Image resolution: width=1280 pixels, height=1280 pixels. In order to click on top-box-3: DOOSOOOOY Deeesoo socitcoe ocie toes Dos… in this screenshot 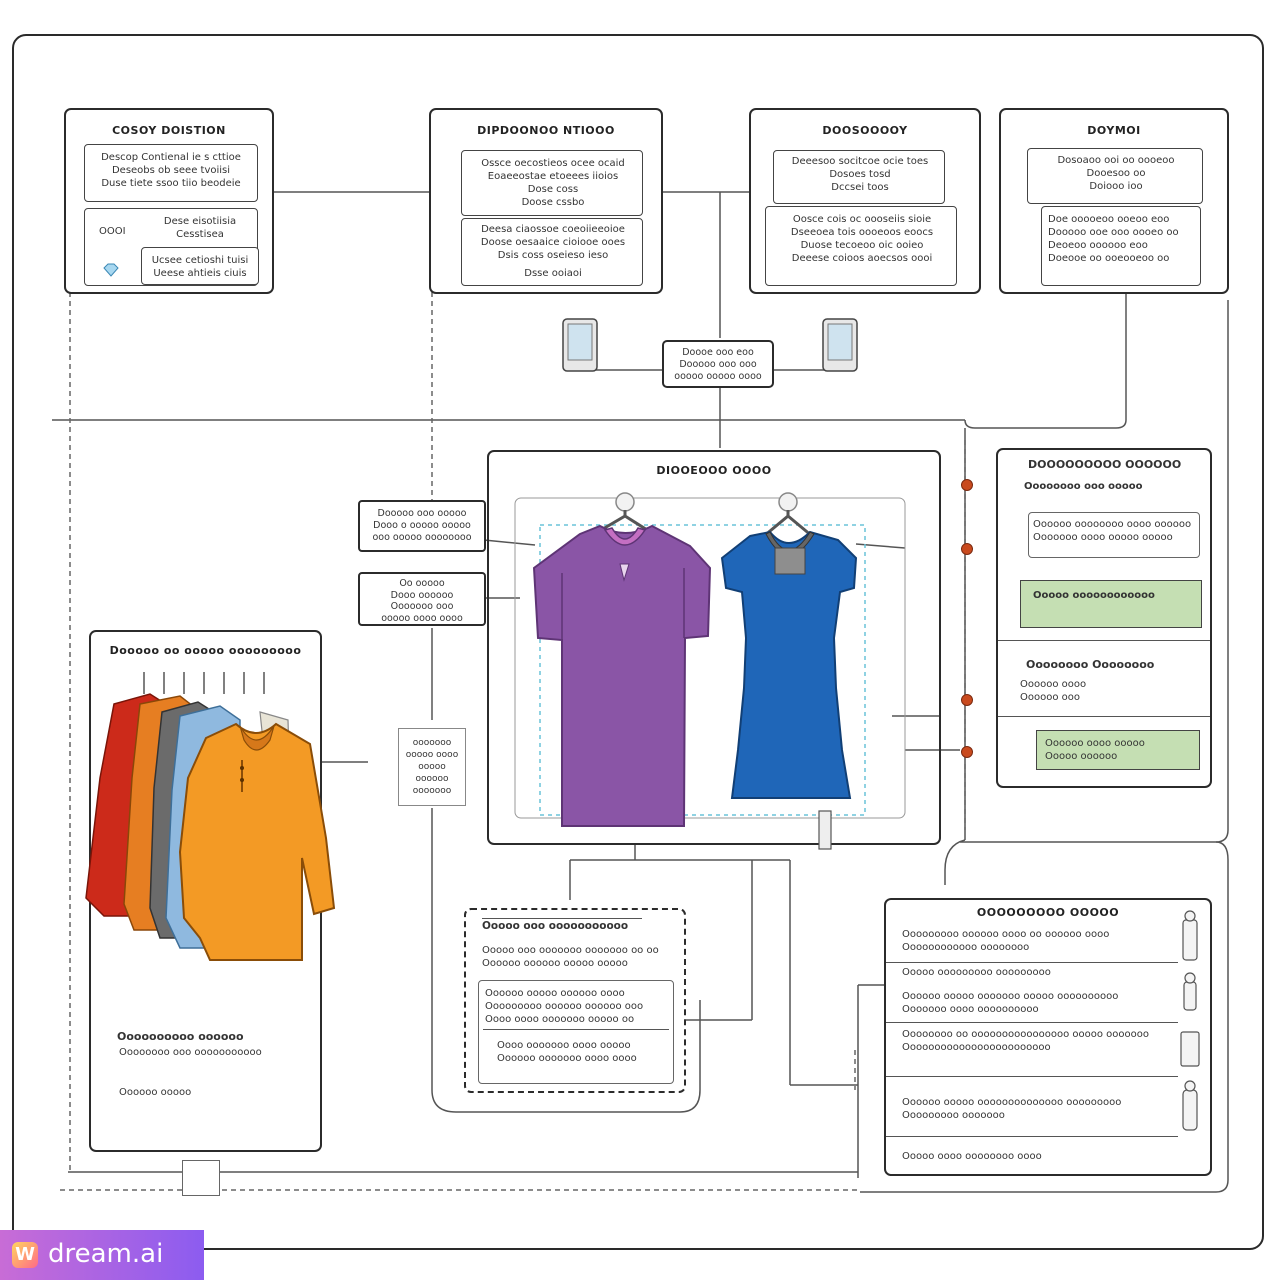, I will do `click(865, 201)`.